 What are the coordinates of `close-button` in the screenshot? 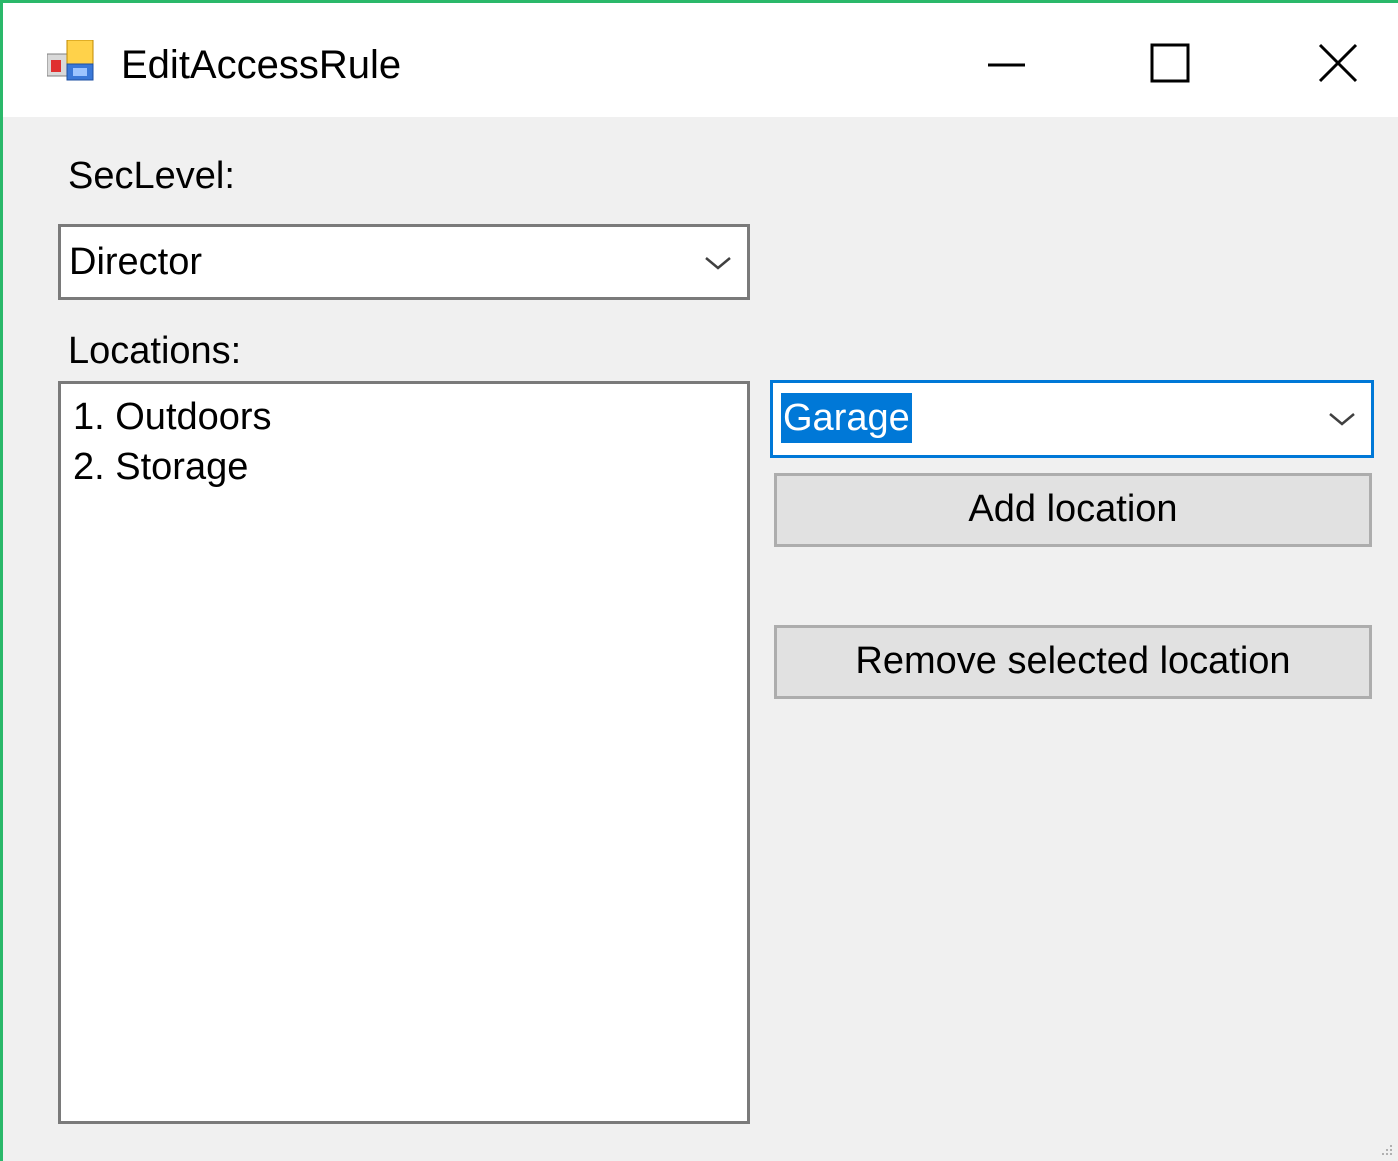 It's located at (1333, 63).